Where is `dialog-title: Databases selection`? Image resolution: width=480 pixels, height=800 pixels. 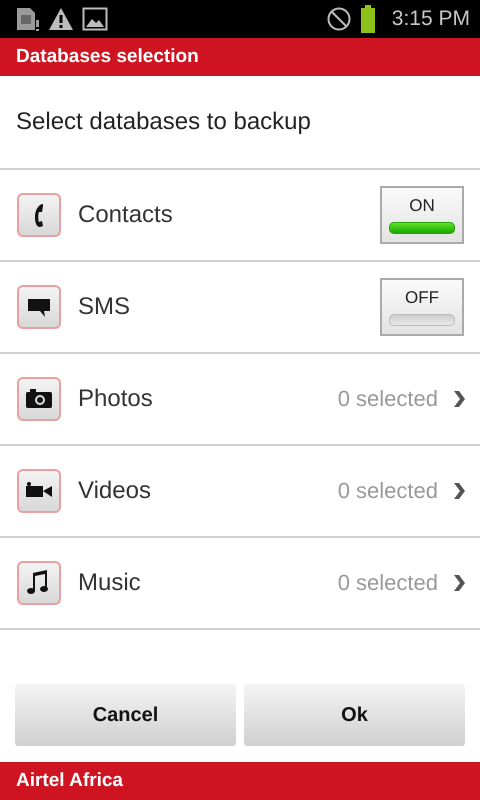 dialog-title: Databases selection is located at coordinates (107, 57).